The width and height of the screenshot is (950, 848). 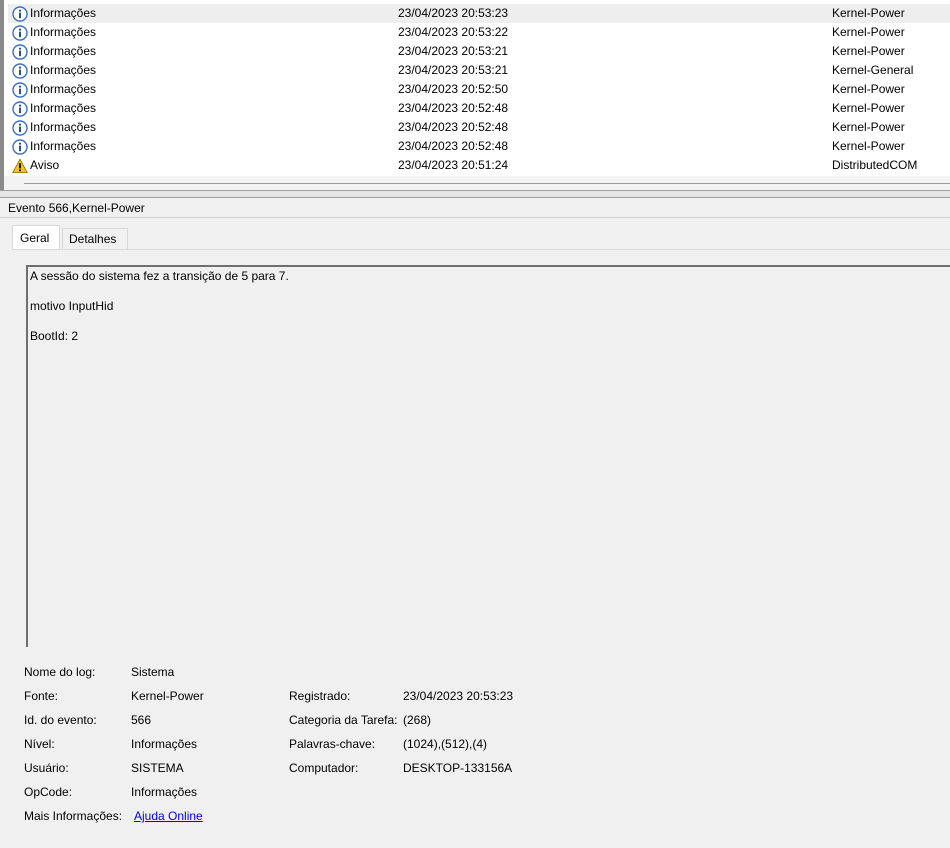 What do you see at coordinates (41, 696) in the screenshot?
I see `source-label: Fonte:` at bounding box center [41, 696].